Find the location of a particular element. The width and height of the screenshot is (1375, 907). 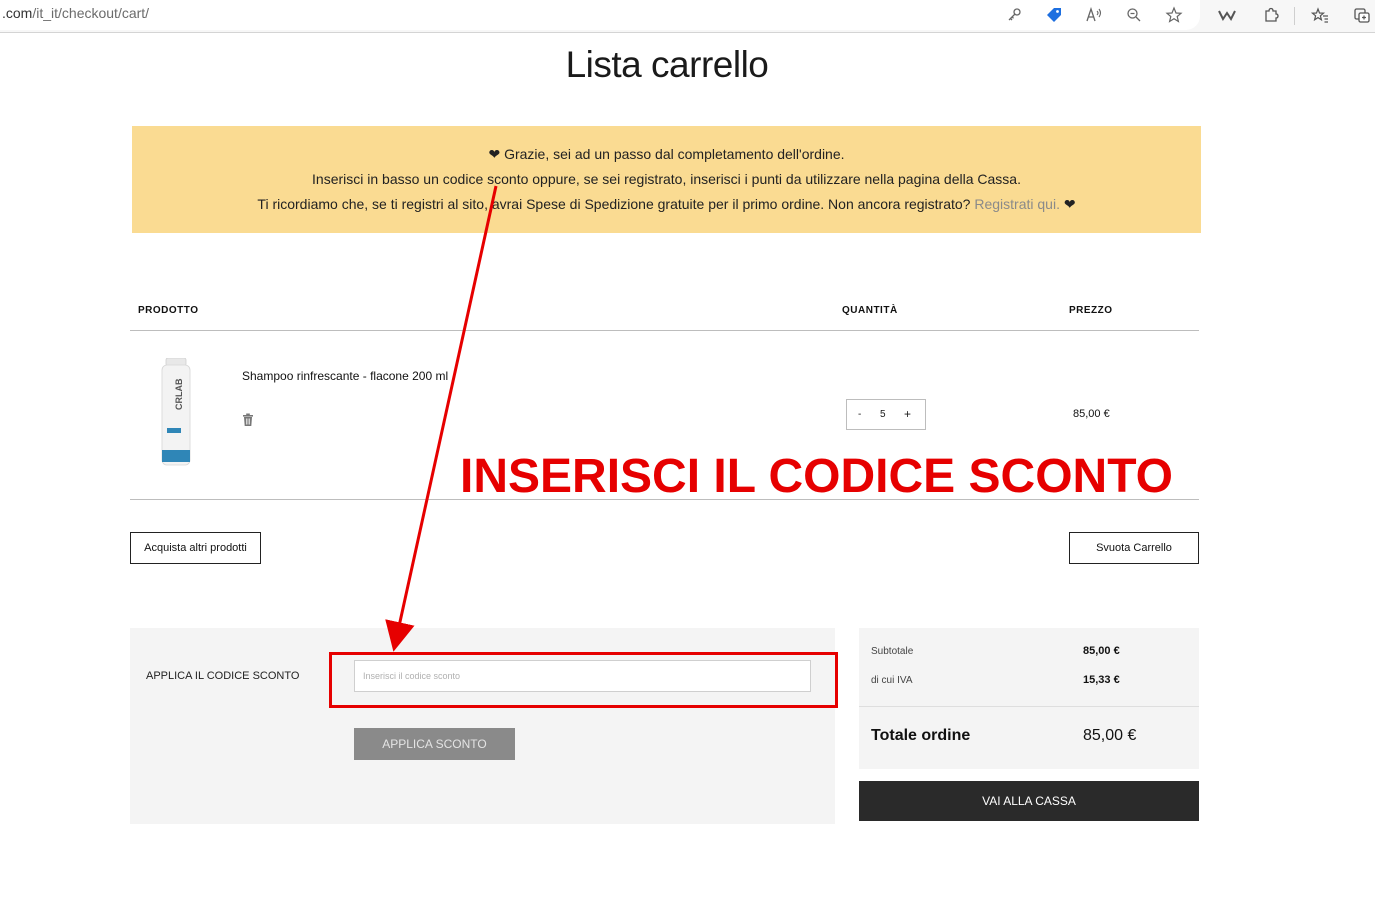

trash-icon is located at coordinates (248, 420).